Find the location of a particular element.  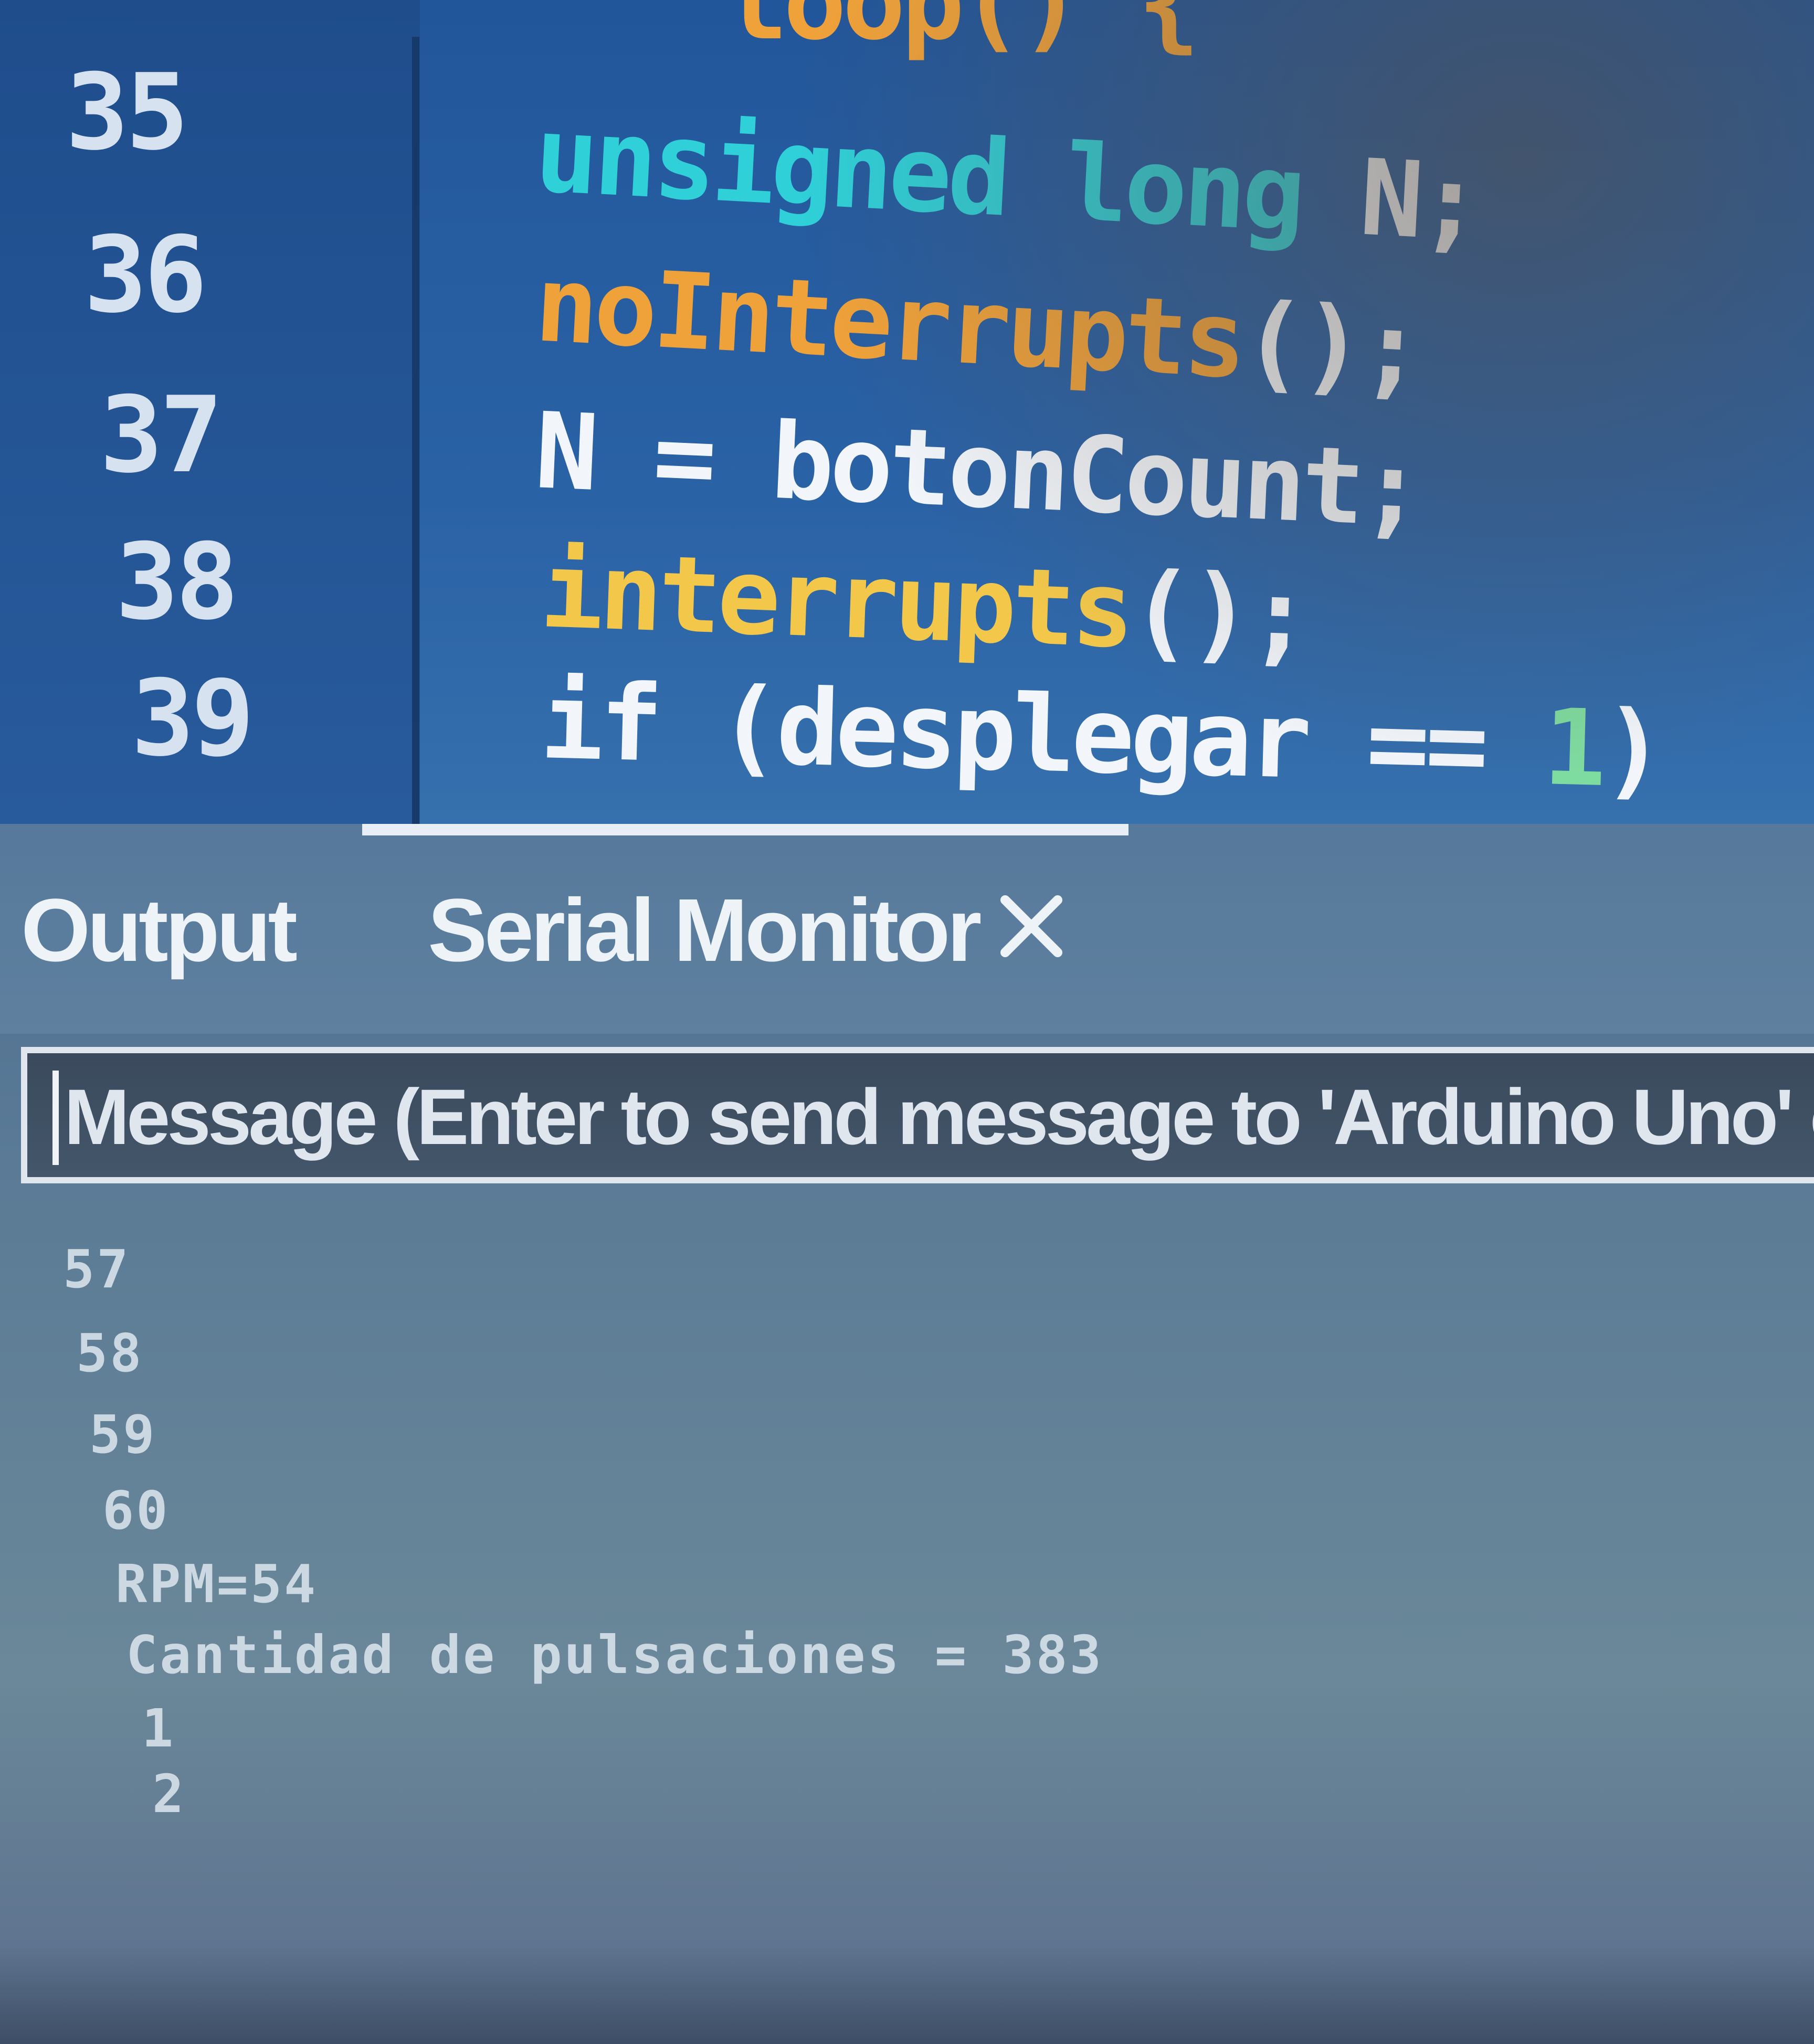

line-number: 38 is located at coordinates (177, 582).